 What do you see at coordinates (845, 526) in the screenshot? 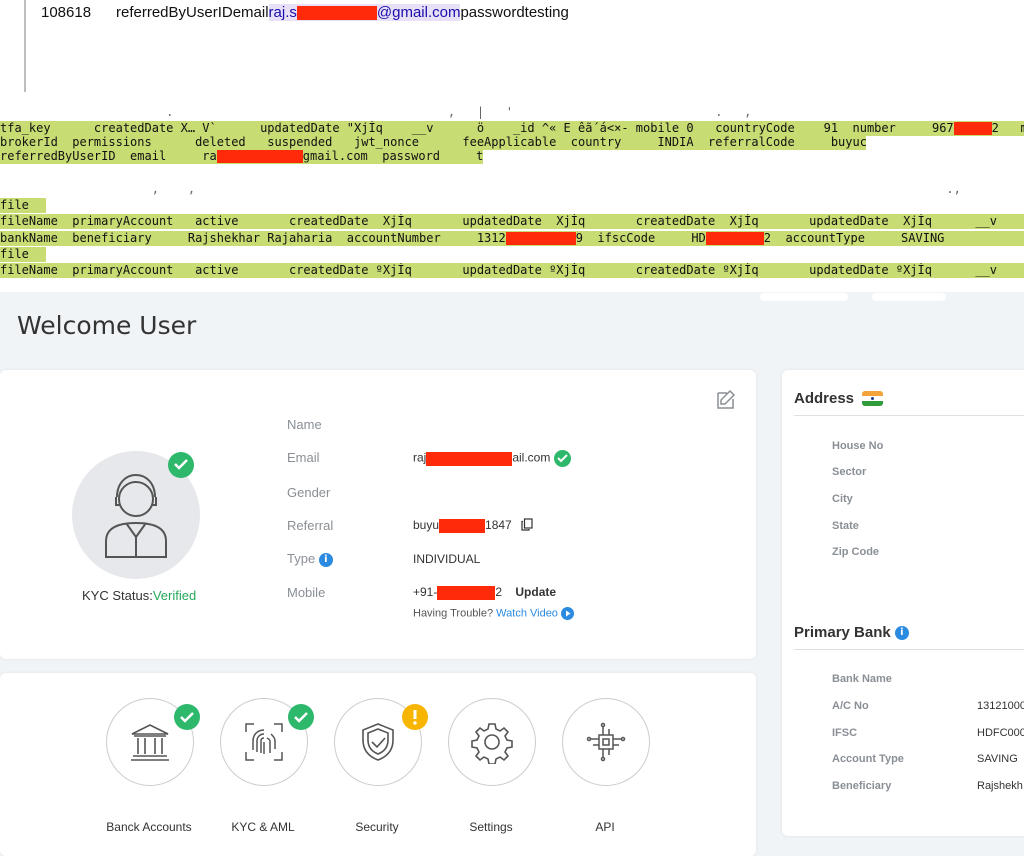
I see `address-state-label: State` at bounding box center [845, 526].